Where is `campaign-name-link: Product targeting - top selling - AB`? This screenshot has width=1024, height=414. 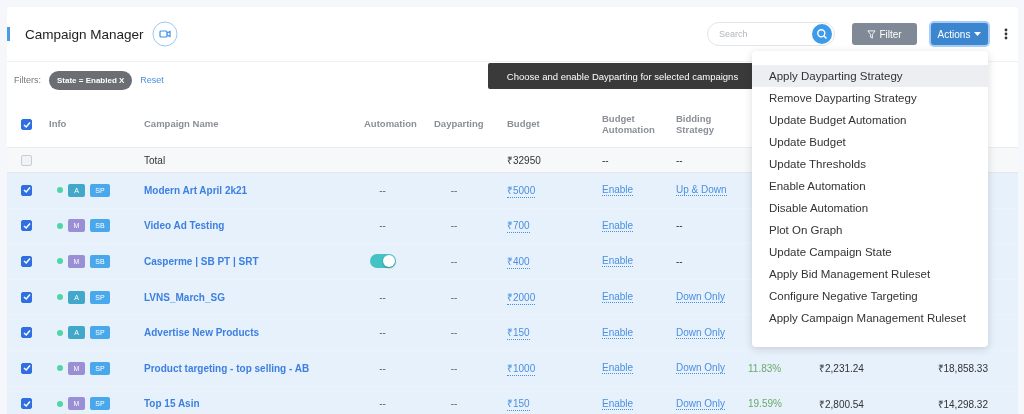
campaign-name-link: Product targeting - top selling - AB is located at coordinates (227, 368).